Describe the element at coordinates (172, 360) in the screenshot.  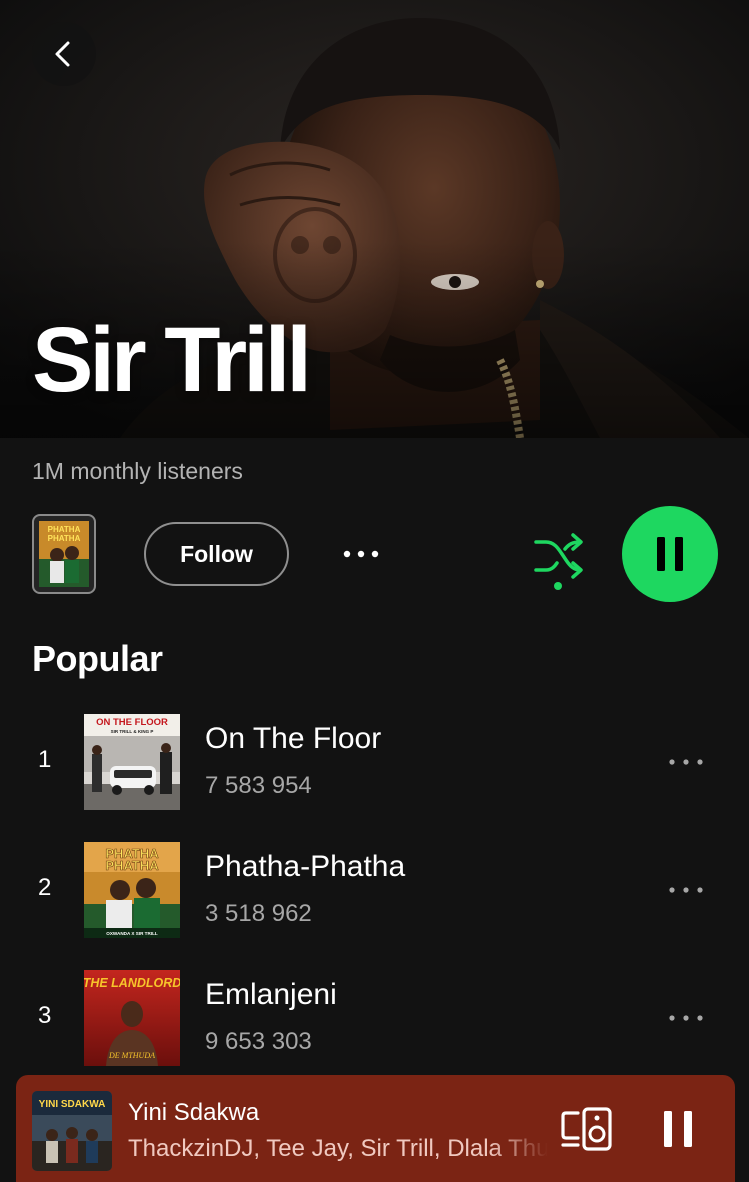
I see `artist-name: Sir Trill` at that location.